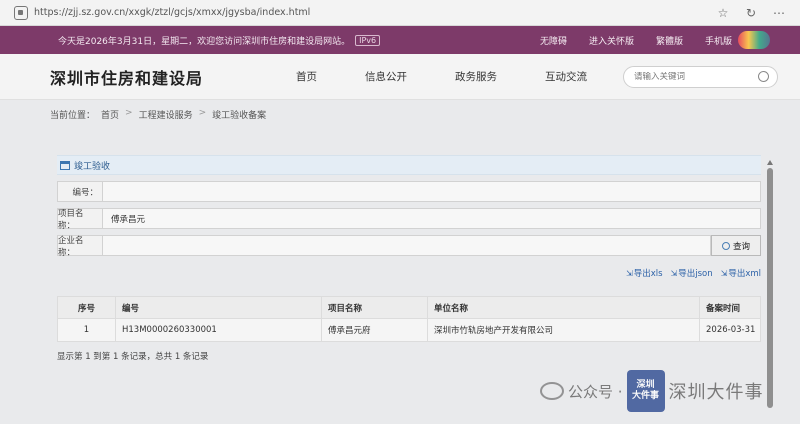 The height and width of the screenshot is (424, 800). I want to click on scroll-up-icon, so click(770, 162).